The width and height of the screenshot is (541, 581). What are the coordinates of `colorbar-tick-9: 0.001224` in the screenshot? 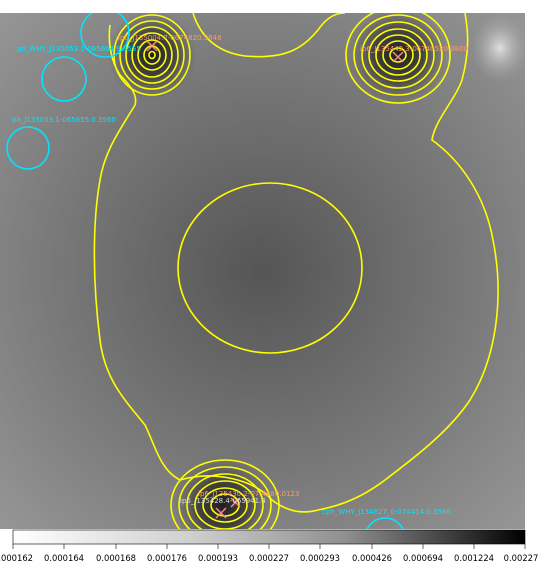 It's located at (474, 558).